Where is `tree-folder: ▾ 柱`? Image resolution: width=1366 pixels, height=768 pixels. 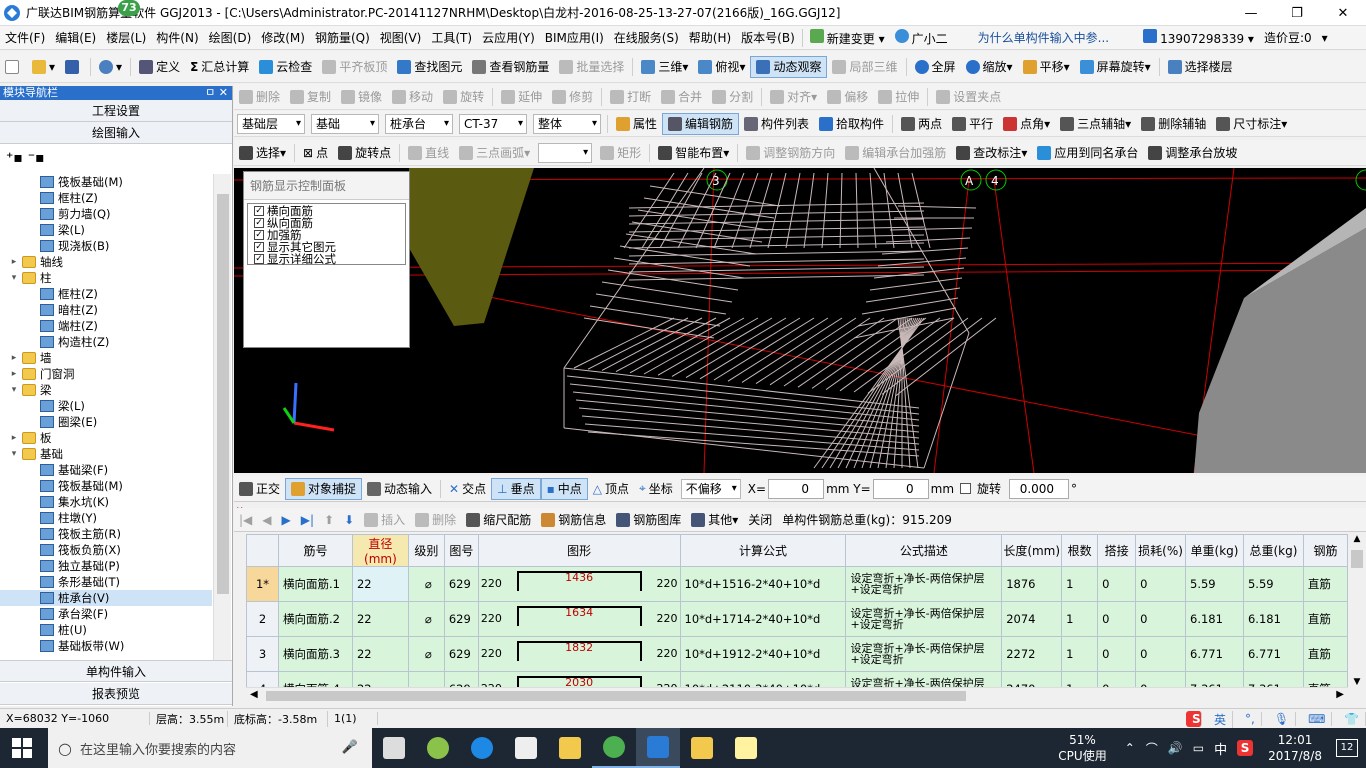
tree-folder: ▾ 柱 is located at coordinates (106, 278).